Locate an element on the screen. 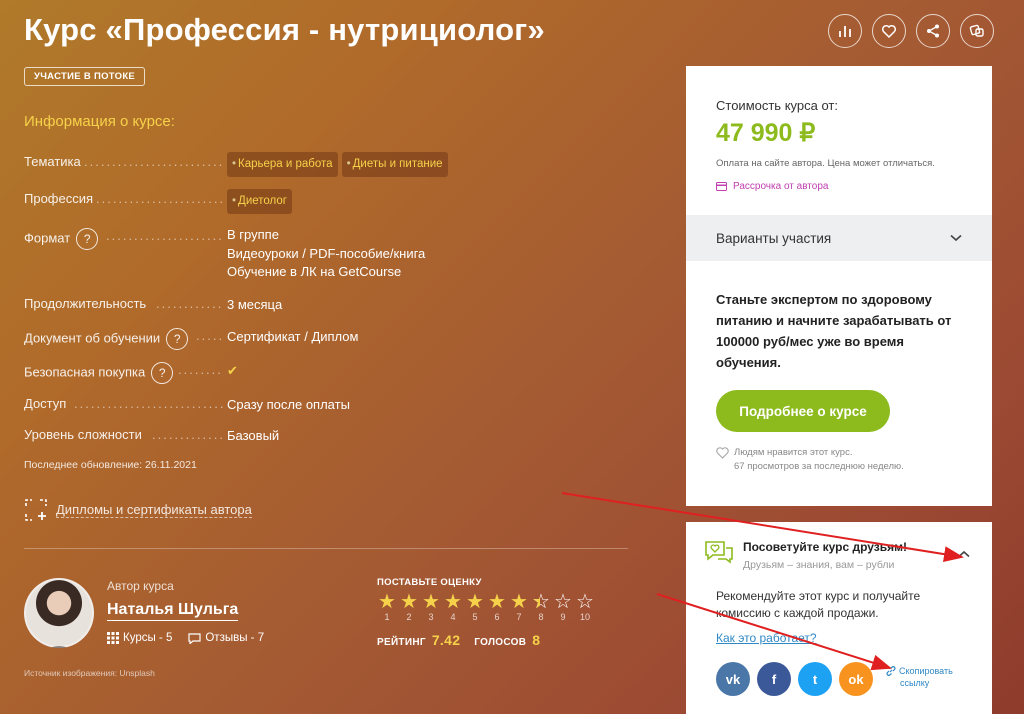 Image resolution: width=1024 pixels, height=714 pixels. info-value: 3 месяца is located at coordinates (255, 304).